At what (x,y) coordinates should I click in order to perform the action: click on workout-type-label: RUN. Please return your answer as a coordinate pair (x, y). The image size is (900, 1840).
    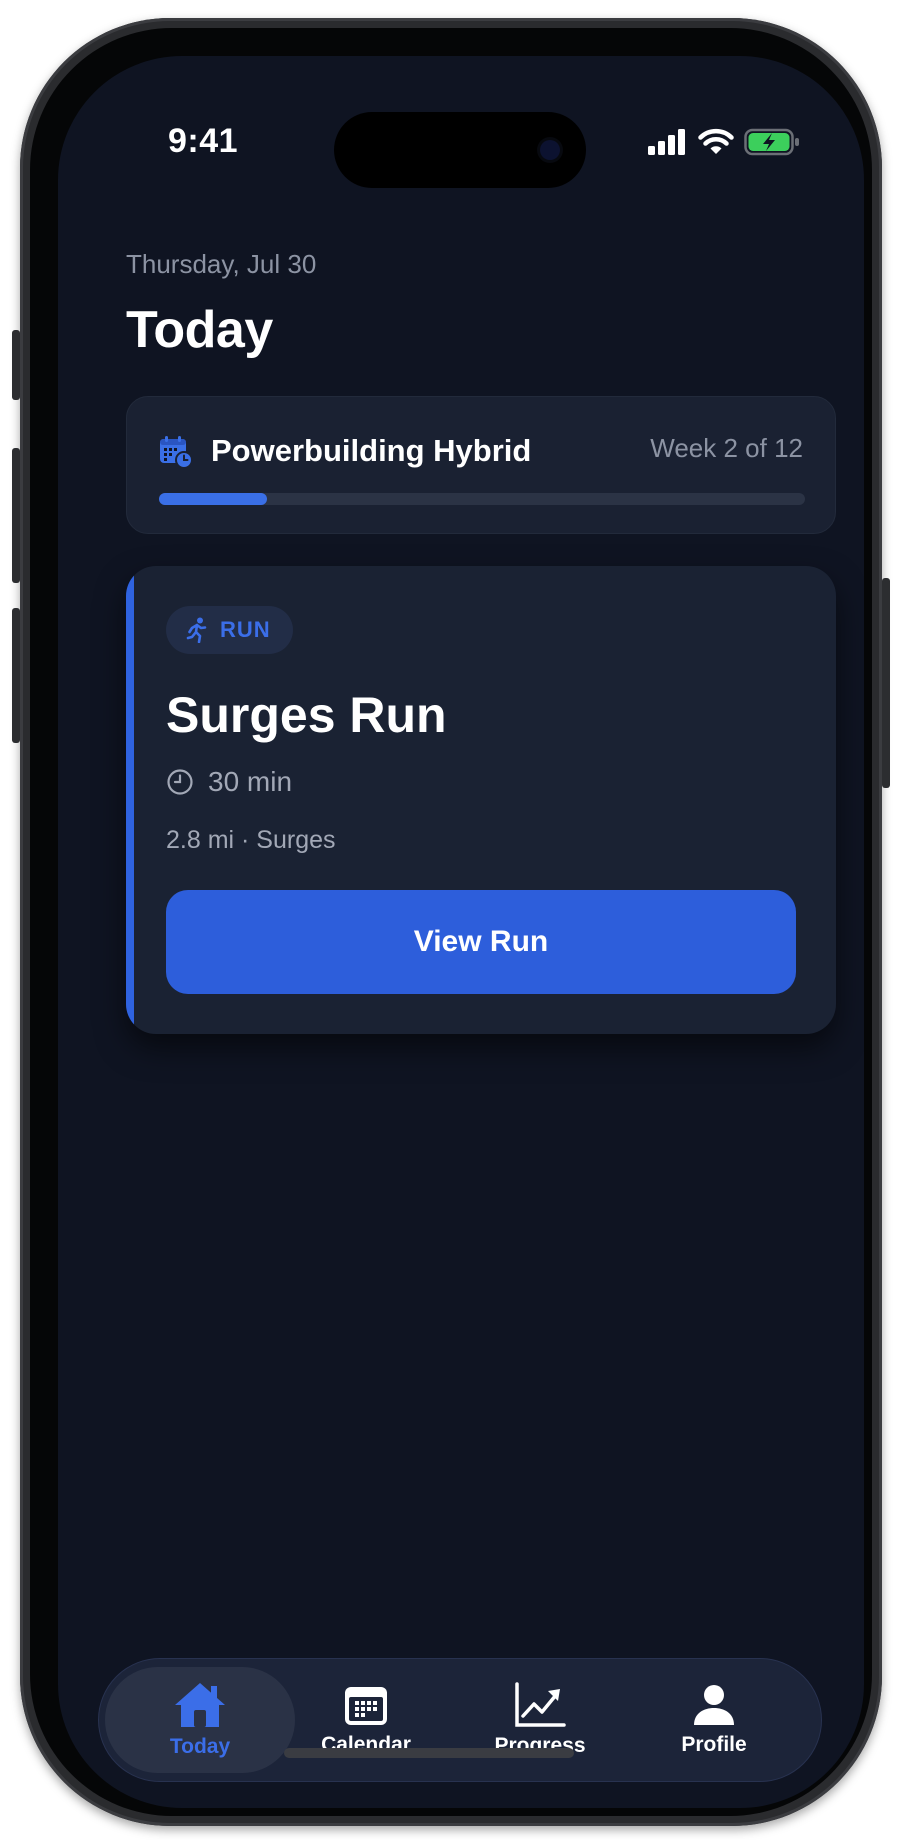
    Looking at the image, I should click on (245, 629).